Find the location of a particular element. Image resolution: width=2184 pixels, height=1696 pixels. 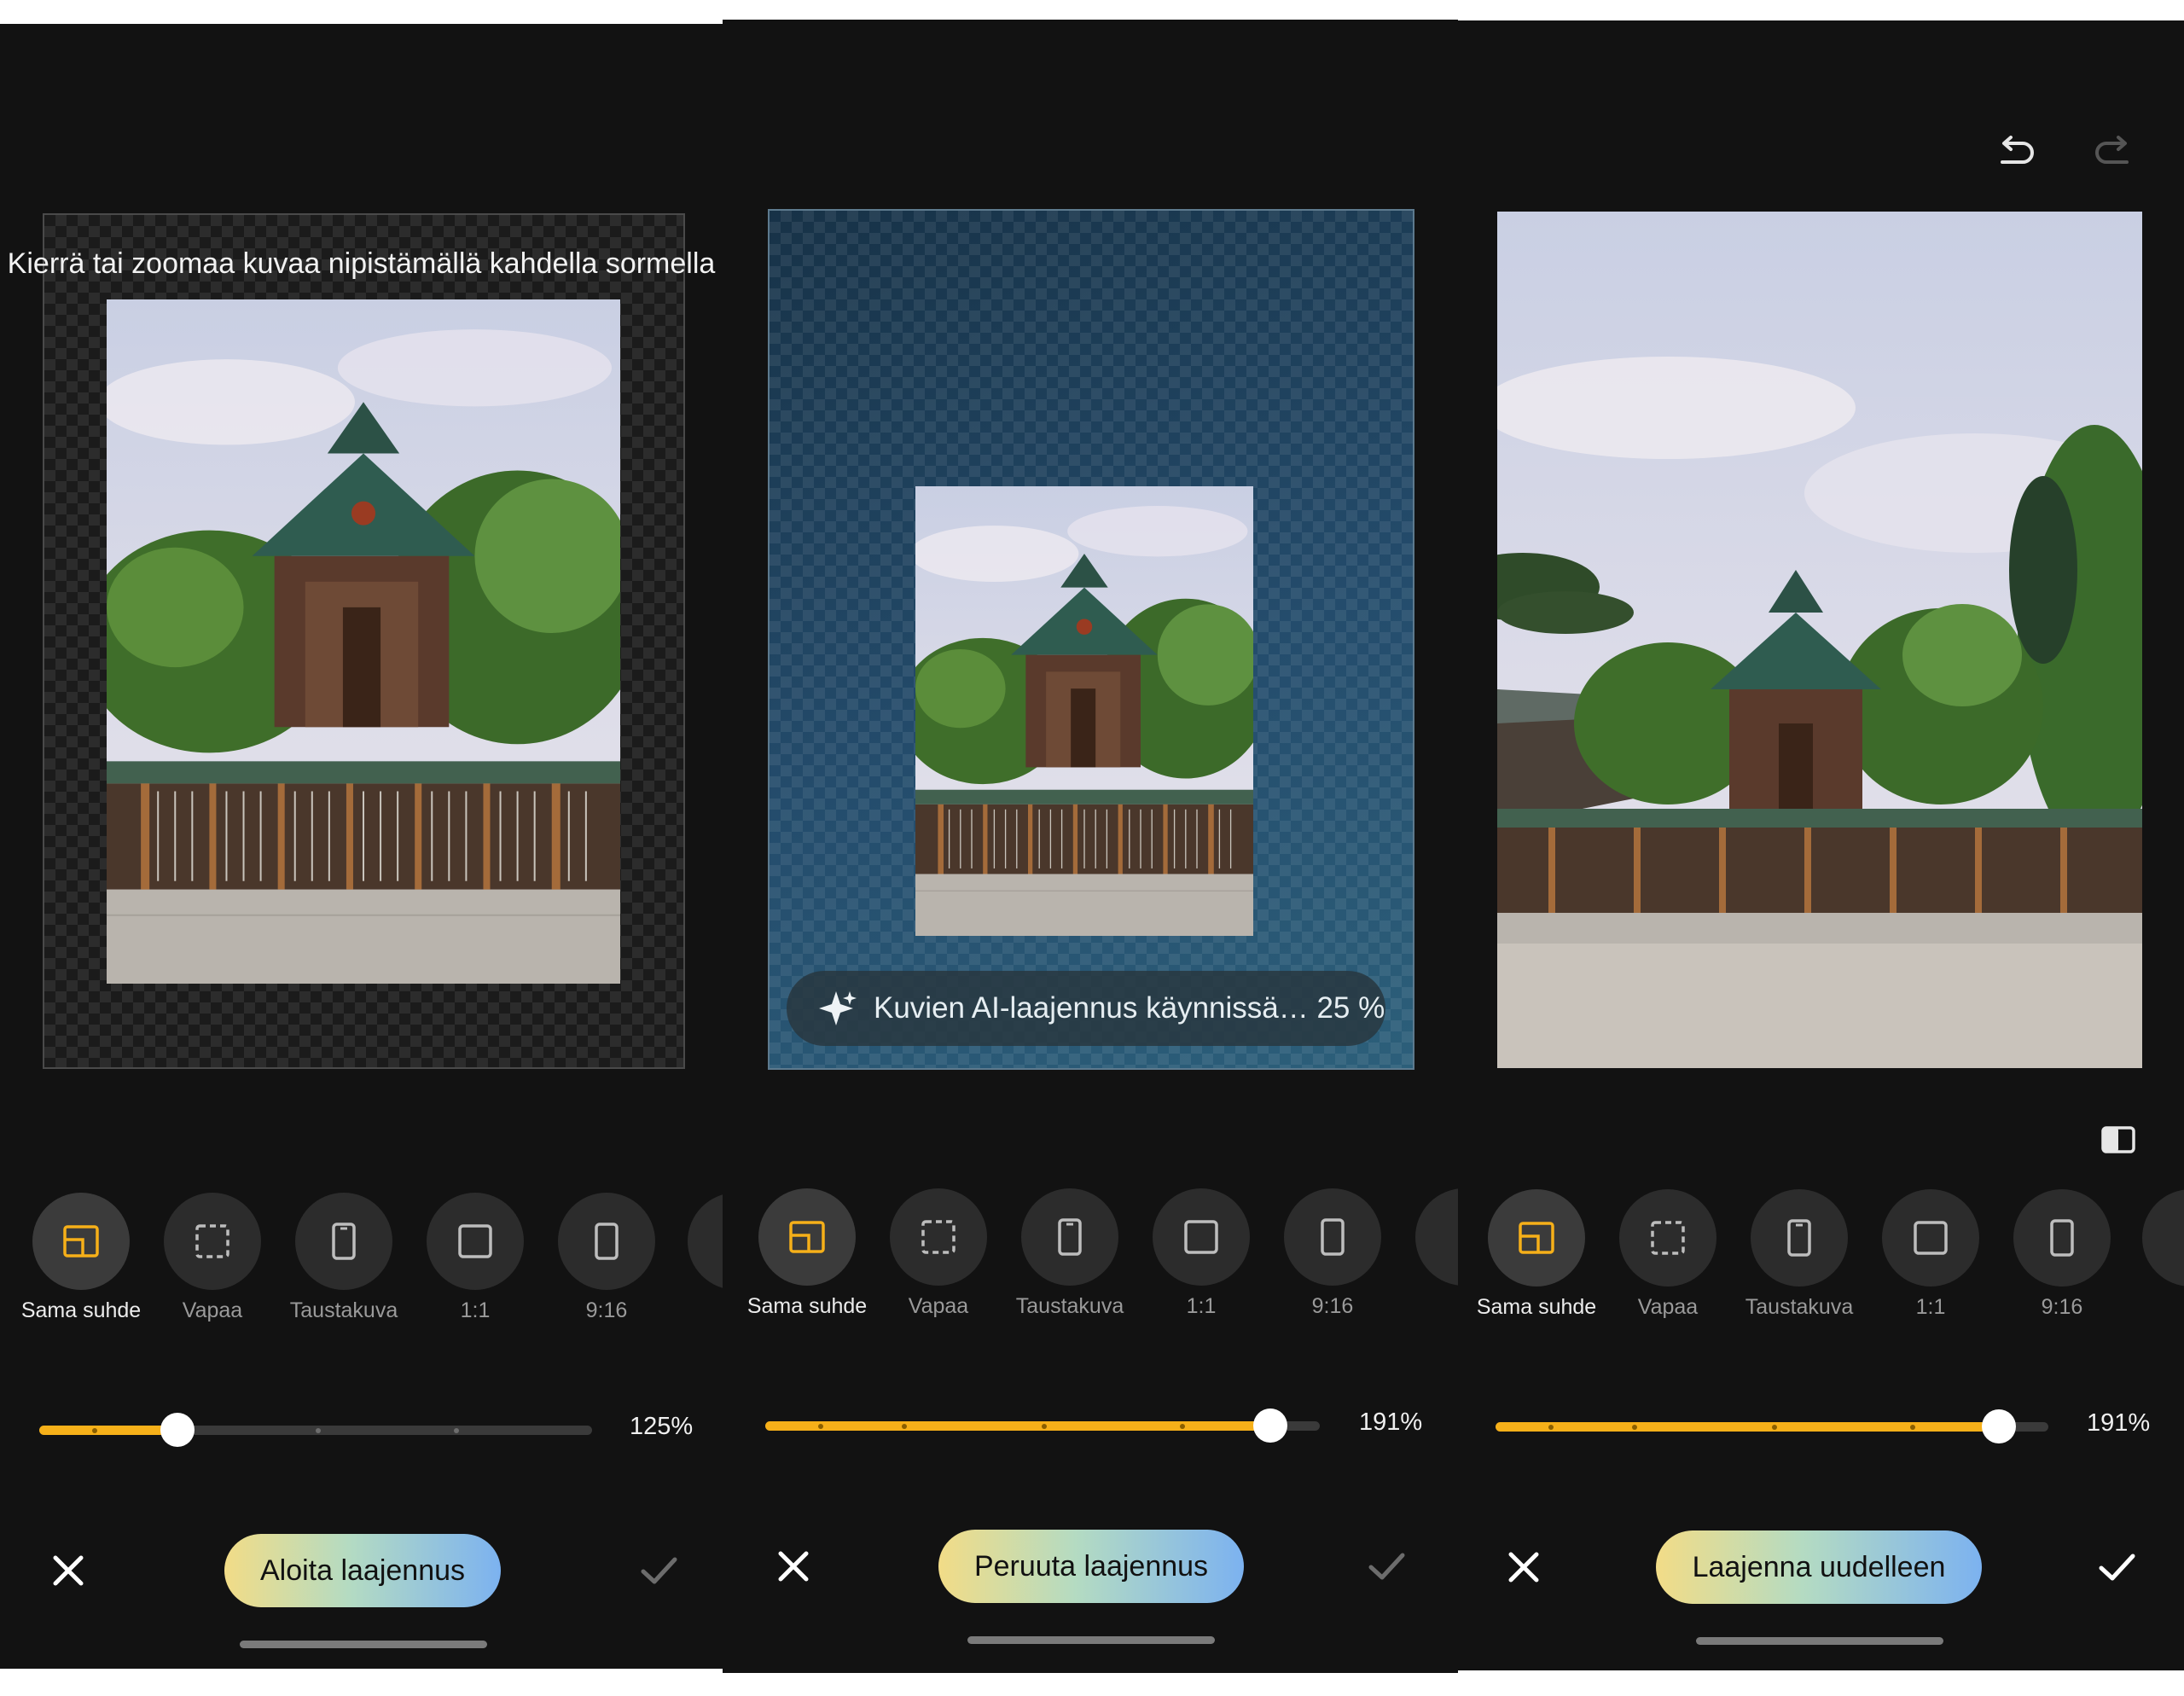

bottom-bar: Peruuta laajennus is located at coordinates (1091, 1568).